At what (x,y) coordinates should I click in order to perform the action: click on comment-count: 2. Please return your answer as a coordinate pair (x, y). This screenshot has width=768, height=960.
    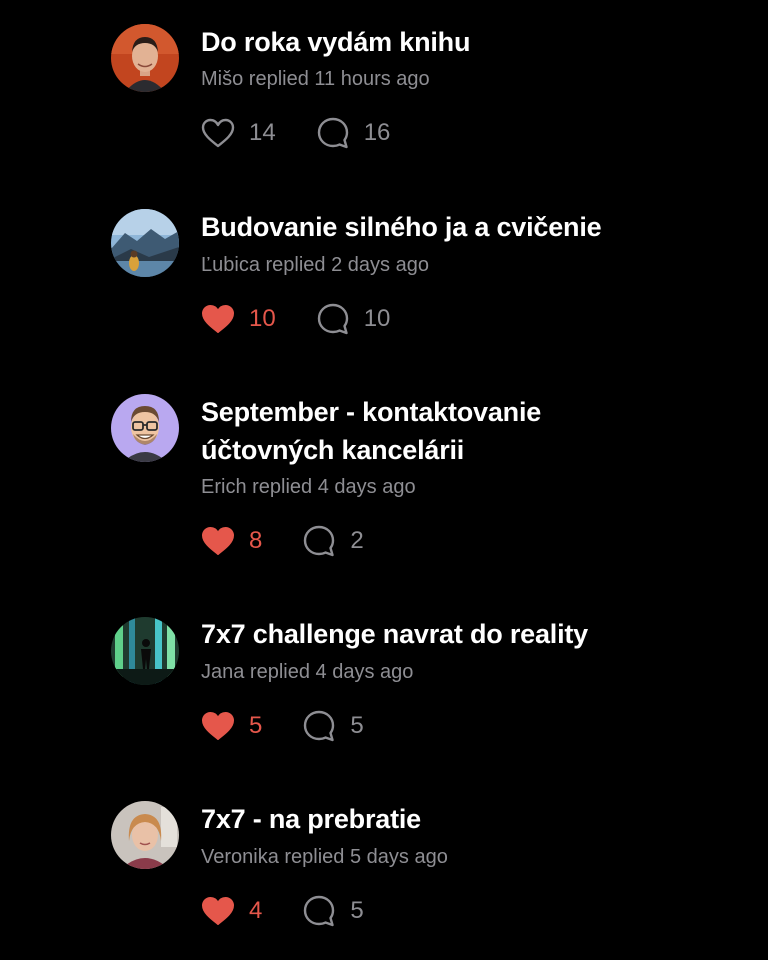
    Looking at the image, I should click on (357, 540).